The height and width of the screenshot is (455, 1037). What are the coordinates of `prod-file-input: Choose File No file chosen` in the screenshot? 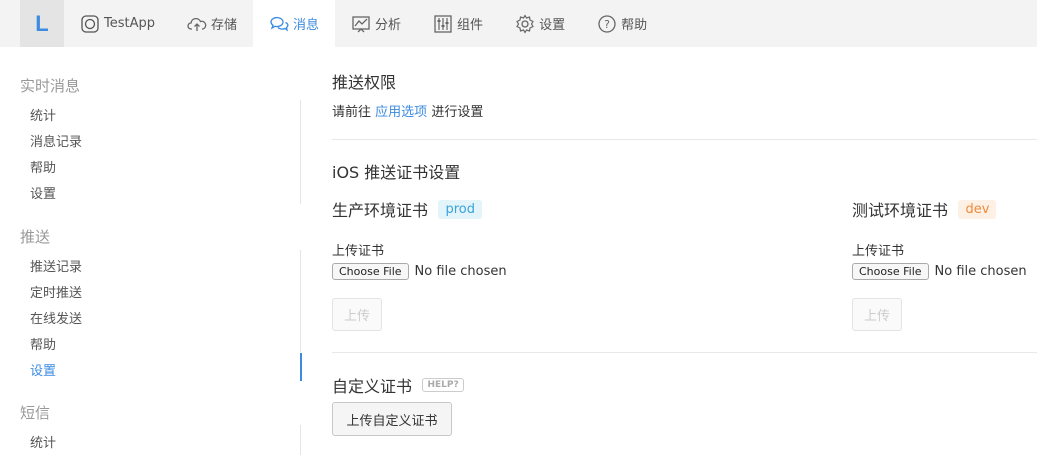 It's located at (419, 271).